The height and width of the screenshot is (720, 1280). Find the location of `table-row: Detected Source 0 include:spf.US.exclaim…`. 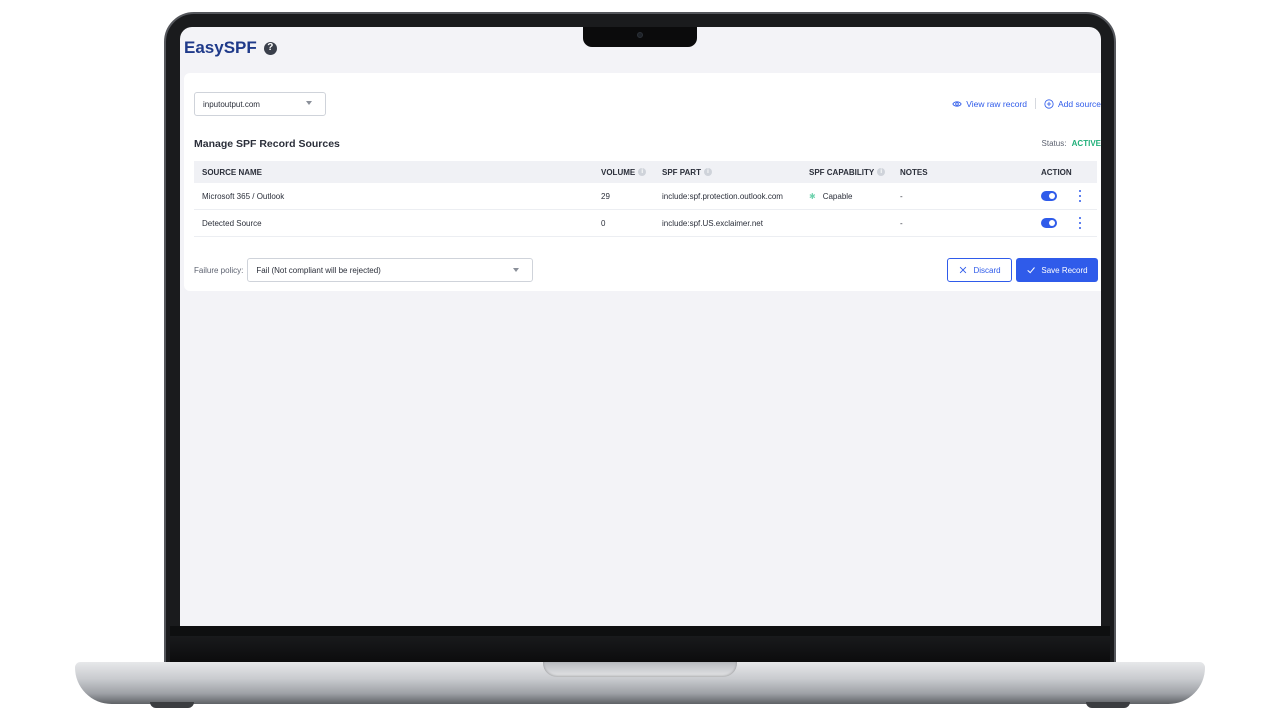

table-row: Detected Source 0 include:spf.US.exclaim… is located at coordinates (645, 223).